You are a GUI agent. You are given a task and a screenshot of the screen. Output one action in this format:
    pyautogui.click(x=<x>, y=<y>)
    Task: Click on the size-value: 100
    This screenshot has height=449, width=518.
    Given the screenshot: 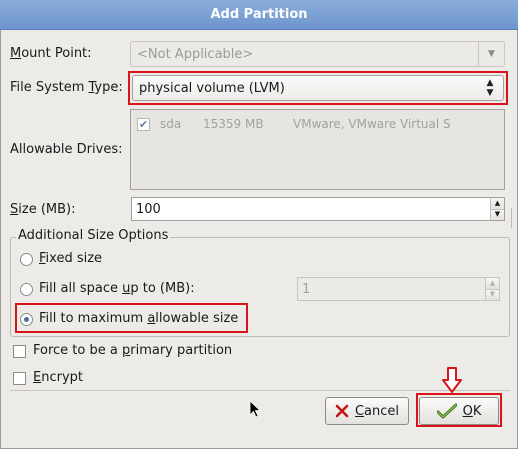 What is the action you would take?
    pyautogui.click(x=148, y=209)
    